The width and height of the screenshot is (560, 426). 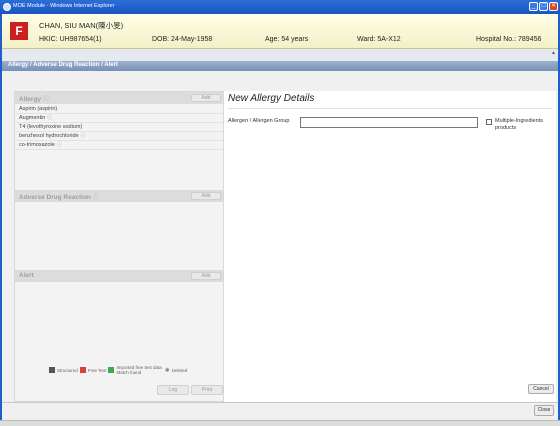 I want to click on multi-ingredient-label: Multiple-Ingredients products, so click(x=519, y=124).